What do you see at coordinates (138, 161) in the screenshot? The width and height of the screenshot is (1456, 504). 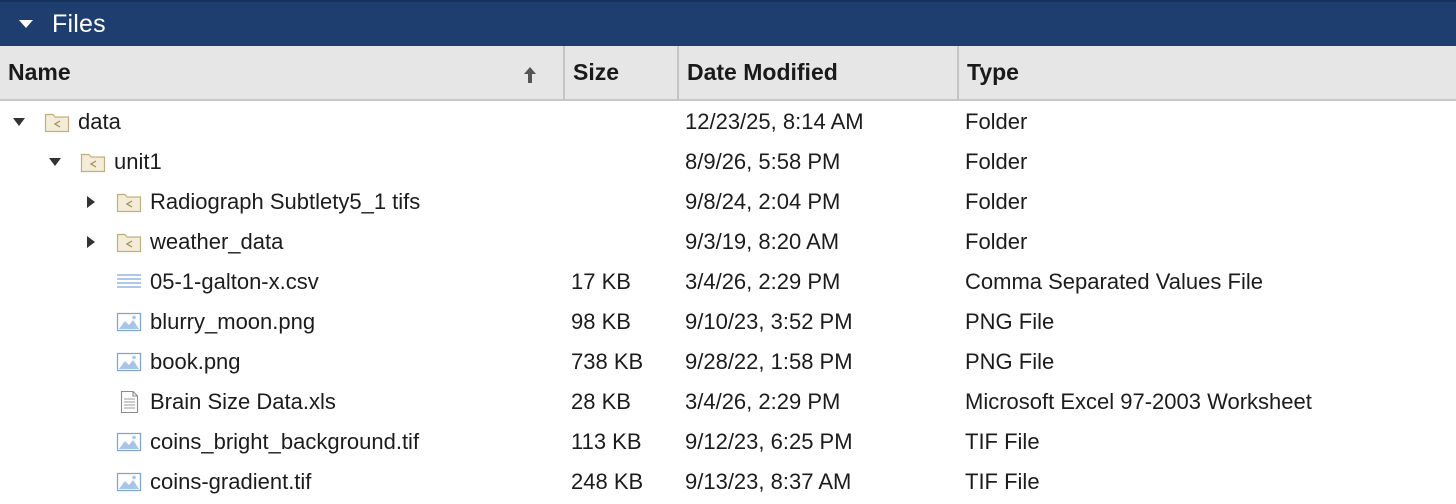 I see `file-name: unit1` at bounding box center [138, 161].